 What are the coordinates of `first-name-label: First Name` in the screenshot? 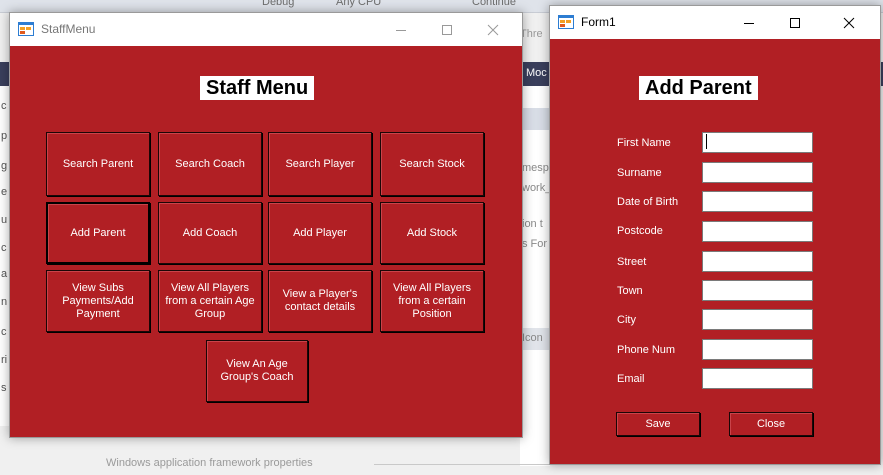 It's located at (644, 143).